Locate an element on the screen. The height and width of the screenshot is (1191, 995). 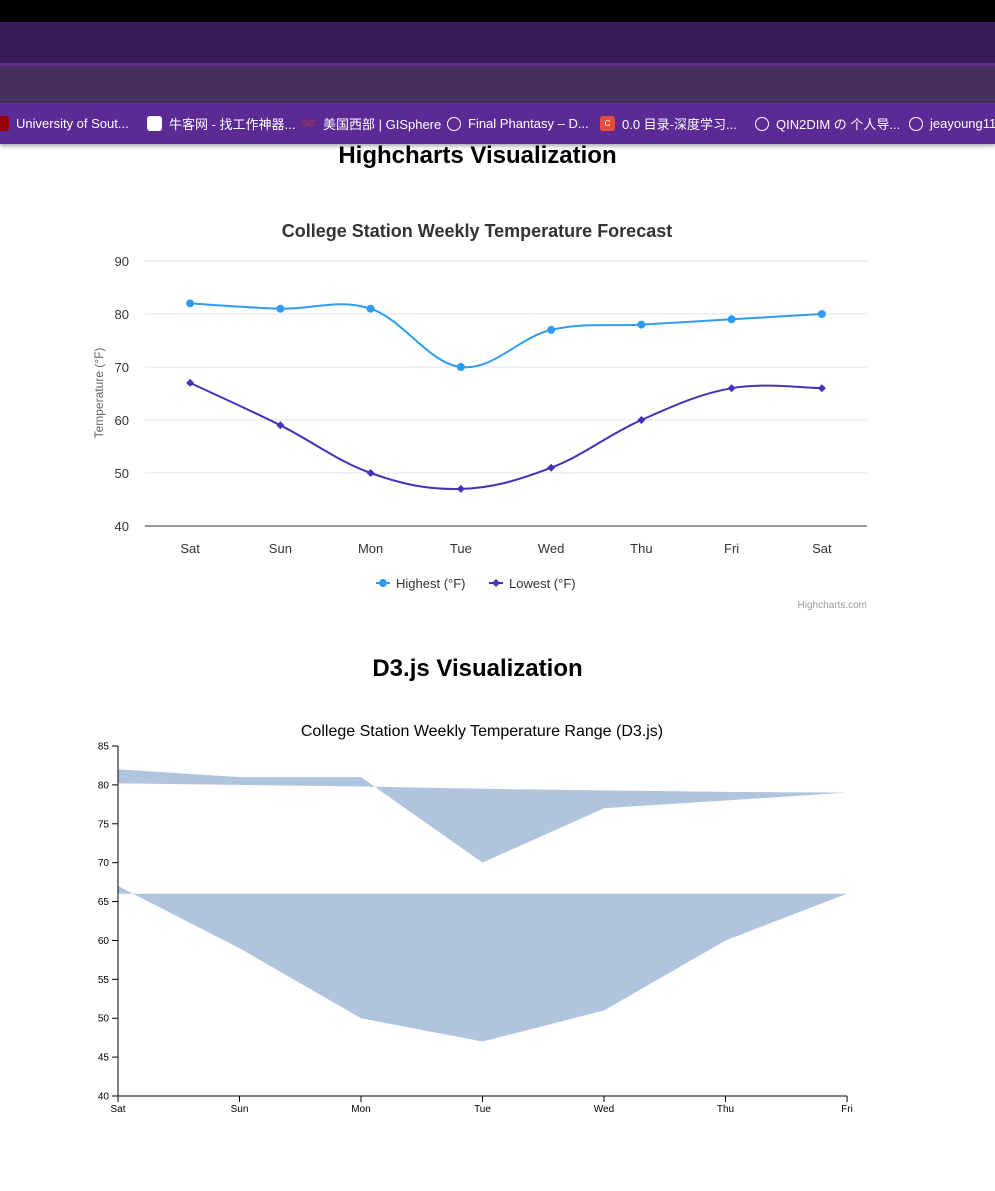
bookmark-item: jeayoung114 is located at coordinates (952, 123).